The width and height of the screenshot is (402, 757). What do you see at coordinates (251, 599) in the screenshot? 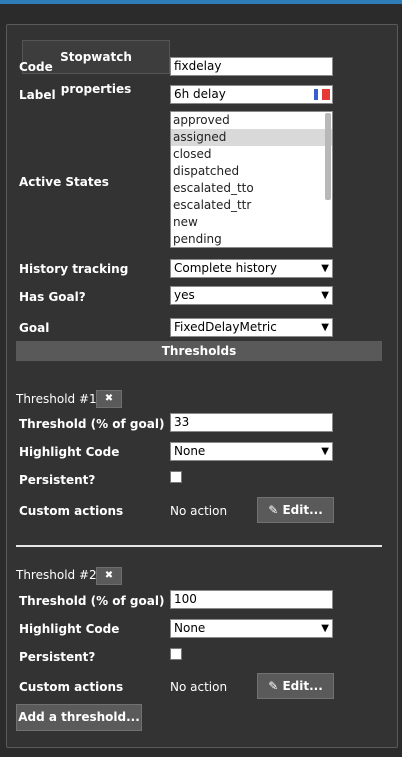
I see `threshold-2-percent-input: 100` at bounding box center [251, 599].